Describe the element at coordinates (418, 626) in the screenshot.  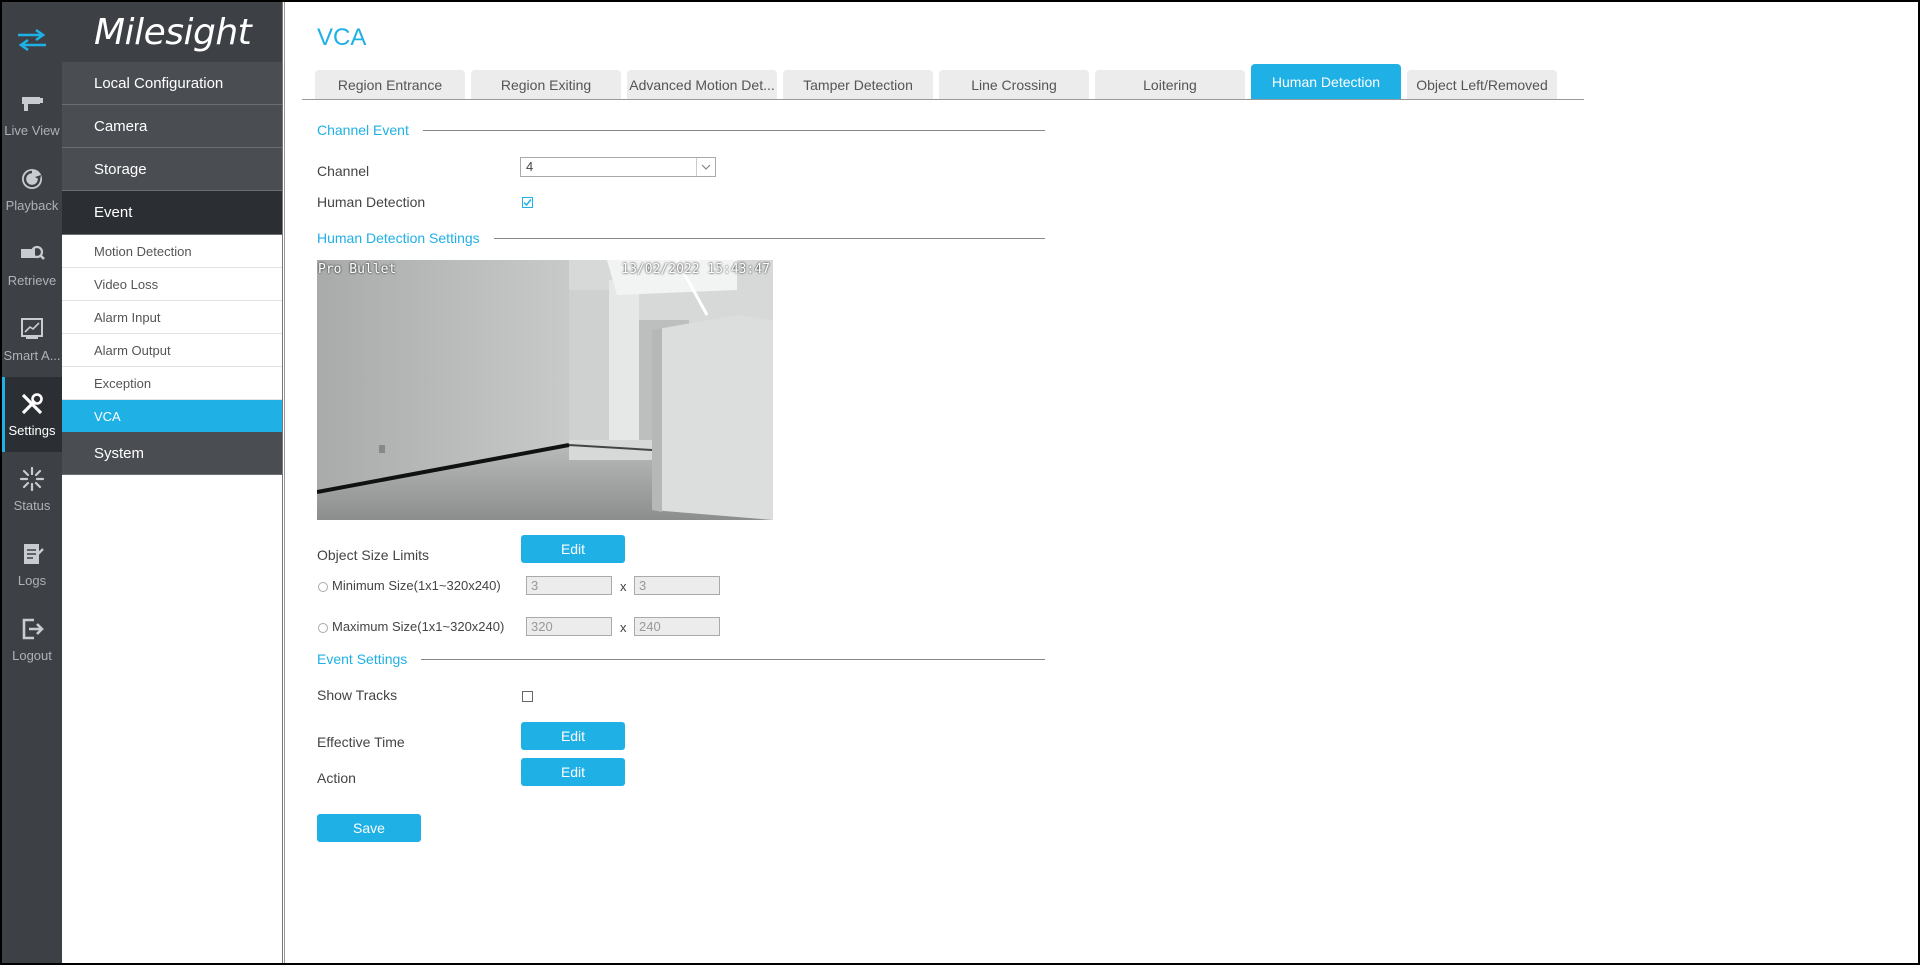
I see `maximum-size-label: Maximum Size(1x1~320x240)` at that location.